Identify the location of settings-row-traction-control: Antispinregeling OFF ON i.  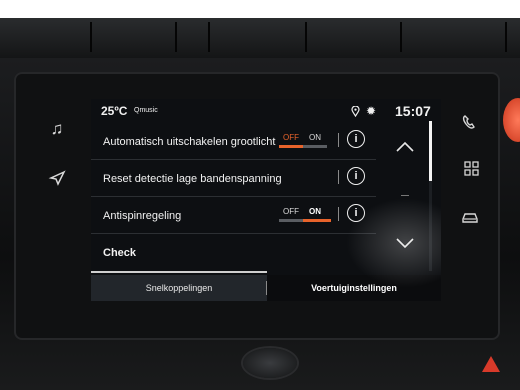
(233, 215).